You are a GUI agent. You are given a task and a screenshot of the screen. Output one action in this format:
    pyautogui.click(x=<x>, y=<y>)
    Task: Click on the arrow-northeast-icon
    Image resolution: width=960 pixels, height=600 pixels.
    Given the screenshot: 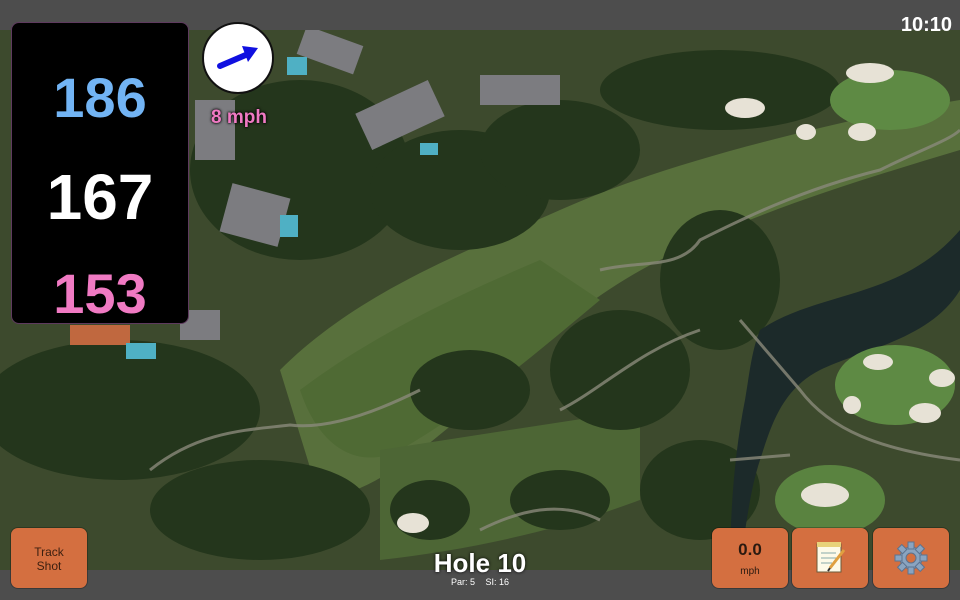 What is the action you would take?
    pyautogui.click(x=237, y=57)
    